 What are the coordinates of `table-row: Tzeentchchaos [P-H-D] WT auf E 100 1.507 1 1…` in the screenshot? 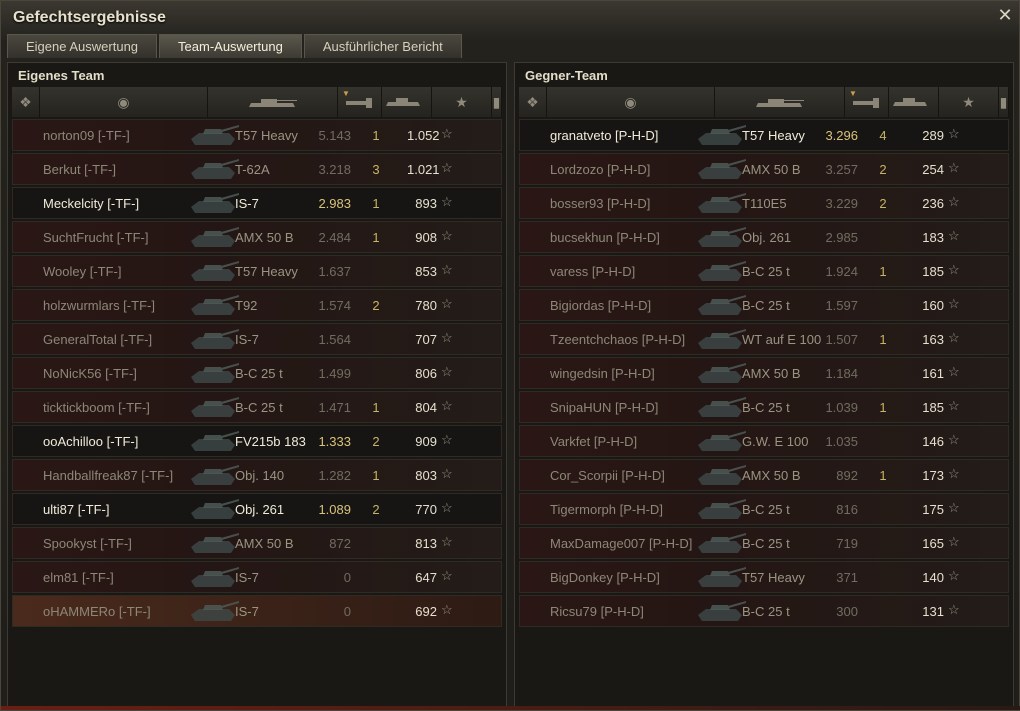 It's located at (764, 339).